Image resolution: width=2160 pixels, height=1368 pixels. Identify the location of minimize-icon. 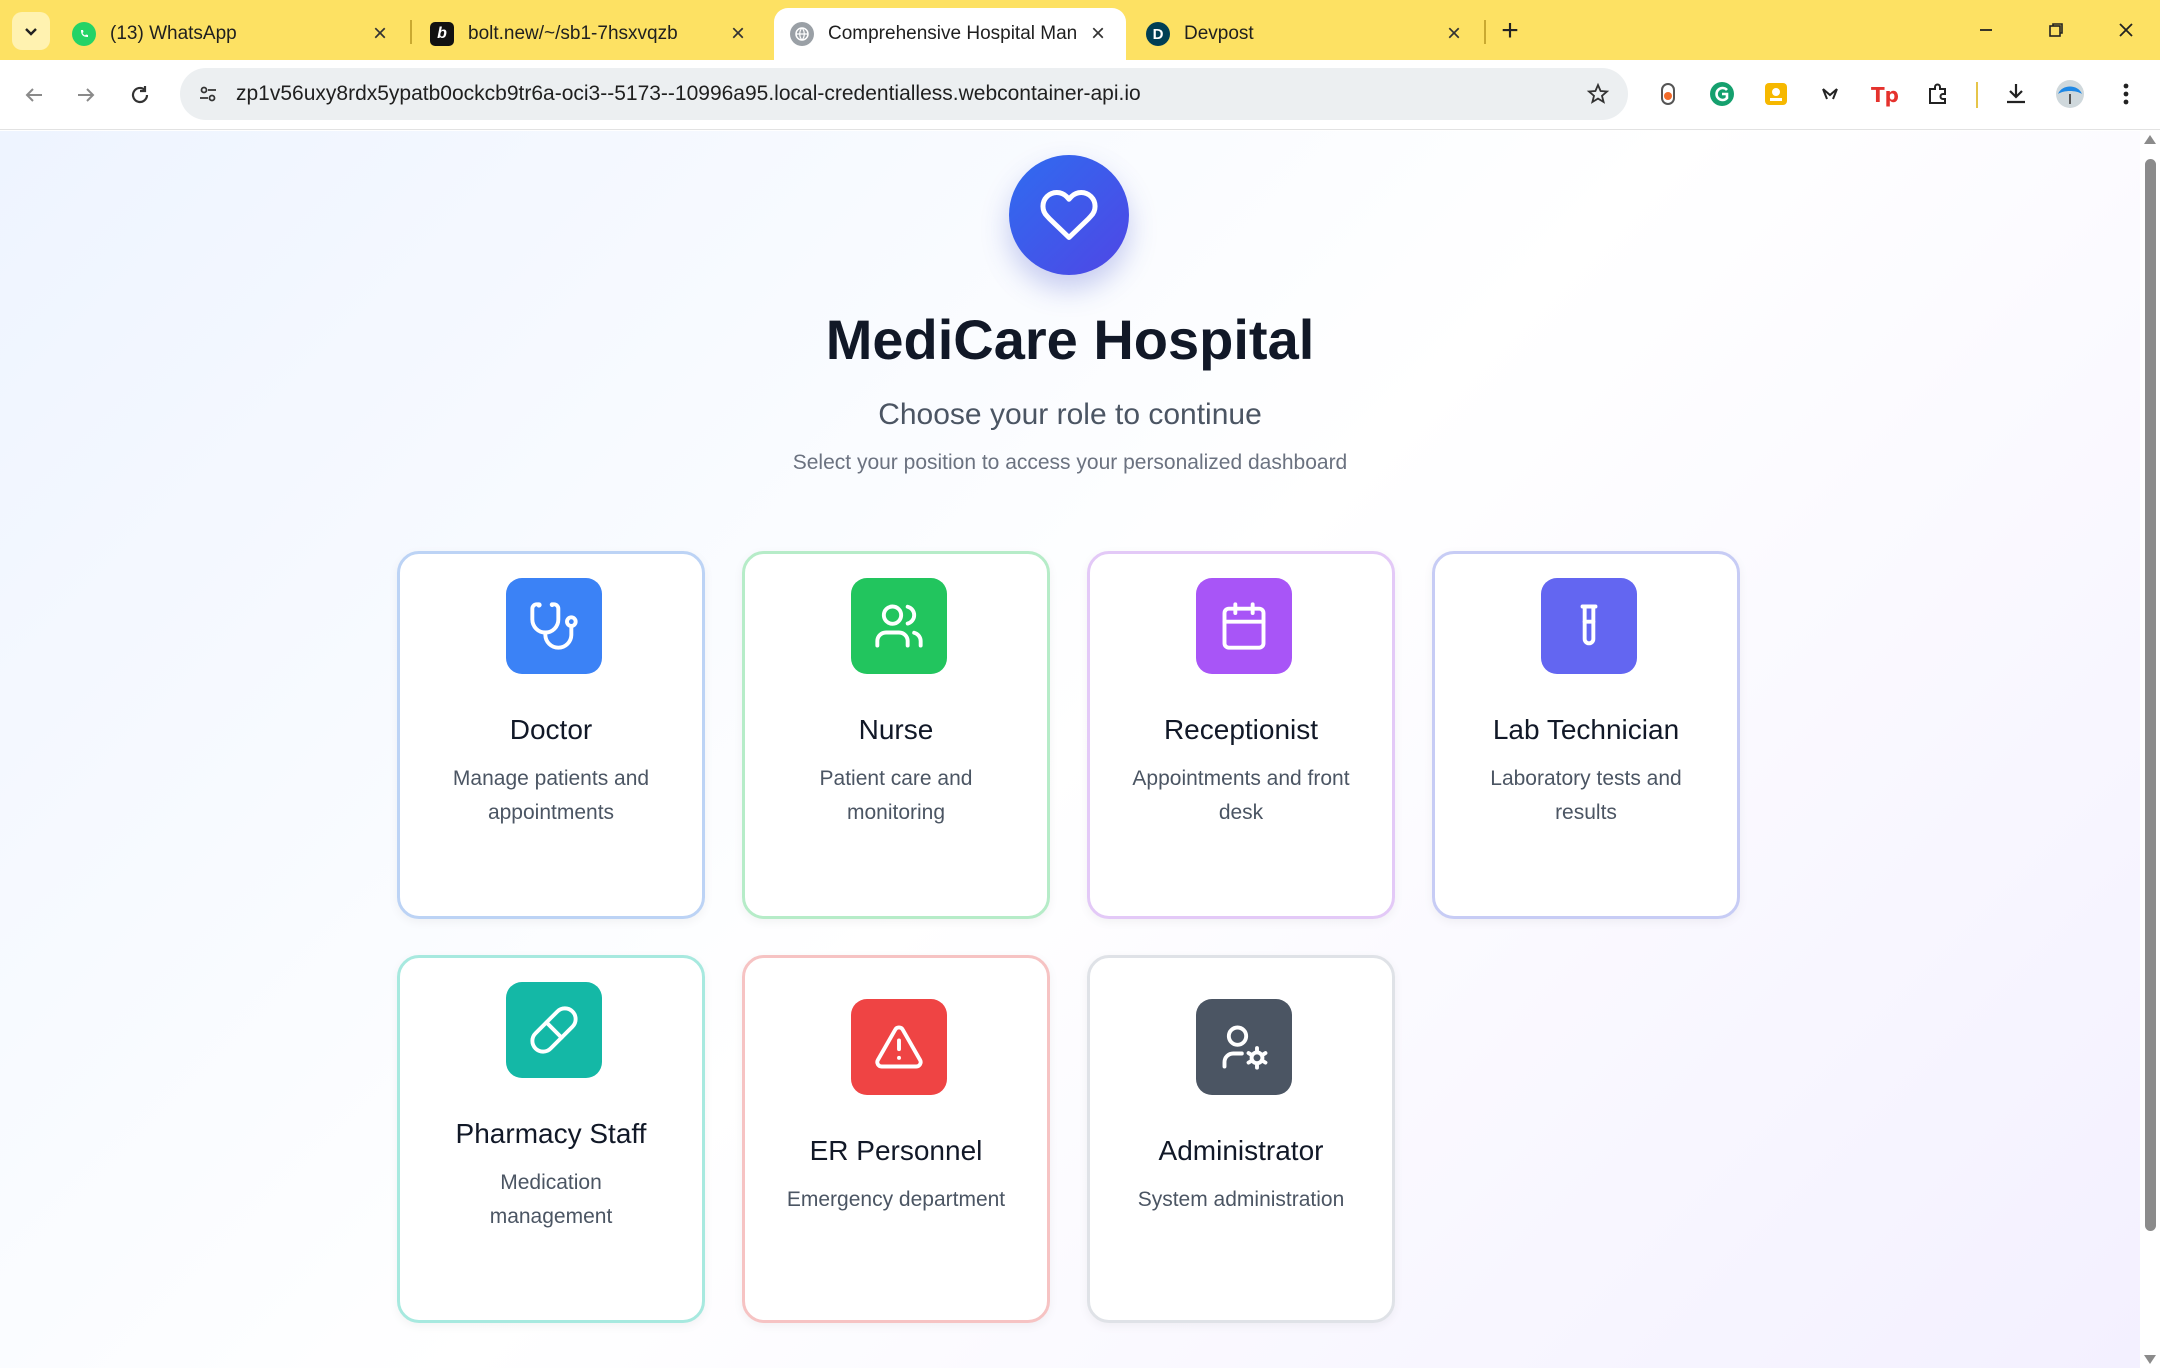
(1986, 30).